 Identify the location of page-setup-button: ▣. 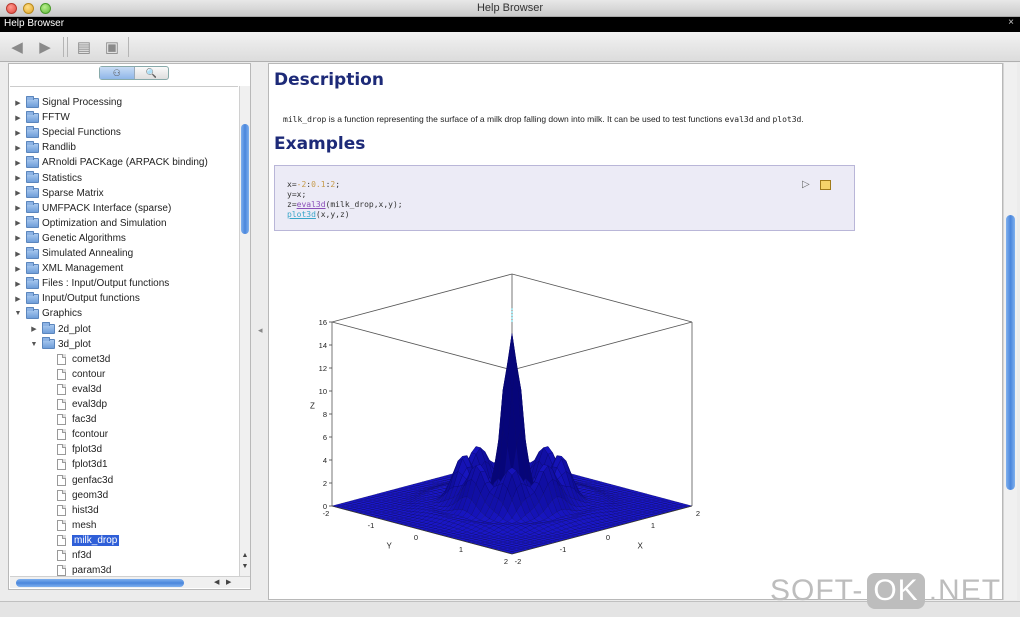
(112, 47).